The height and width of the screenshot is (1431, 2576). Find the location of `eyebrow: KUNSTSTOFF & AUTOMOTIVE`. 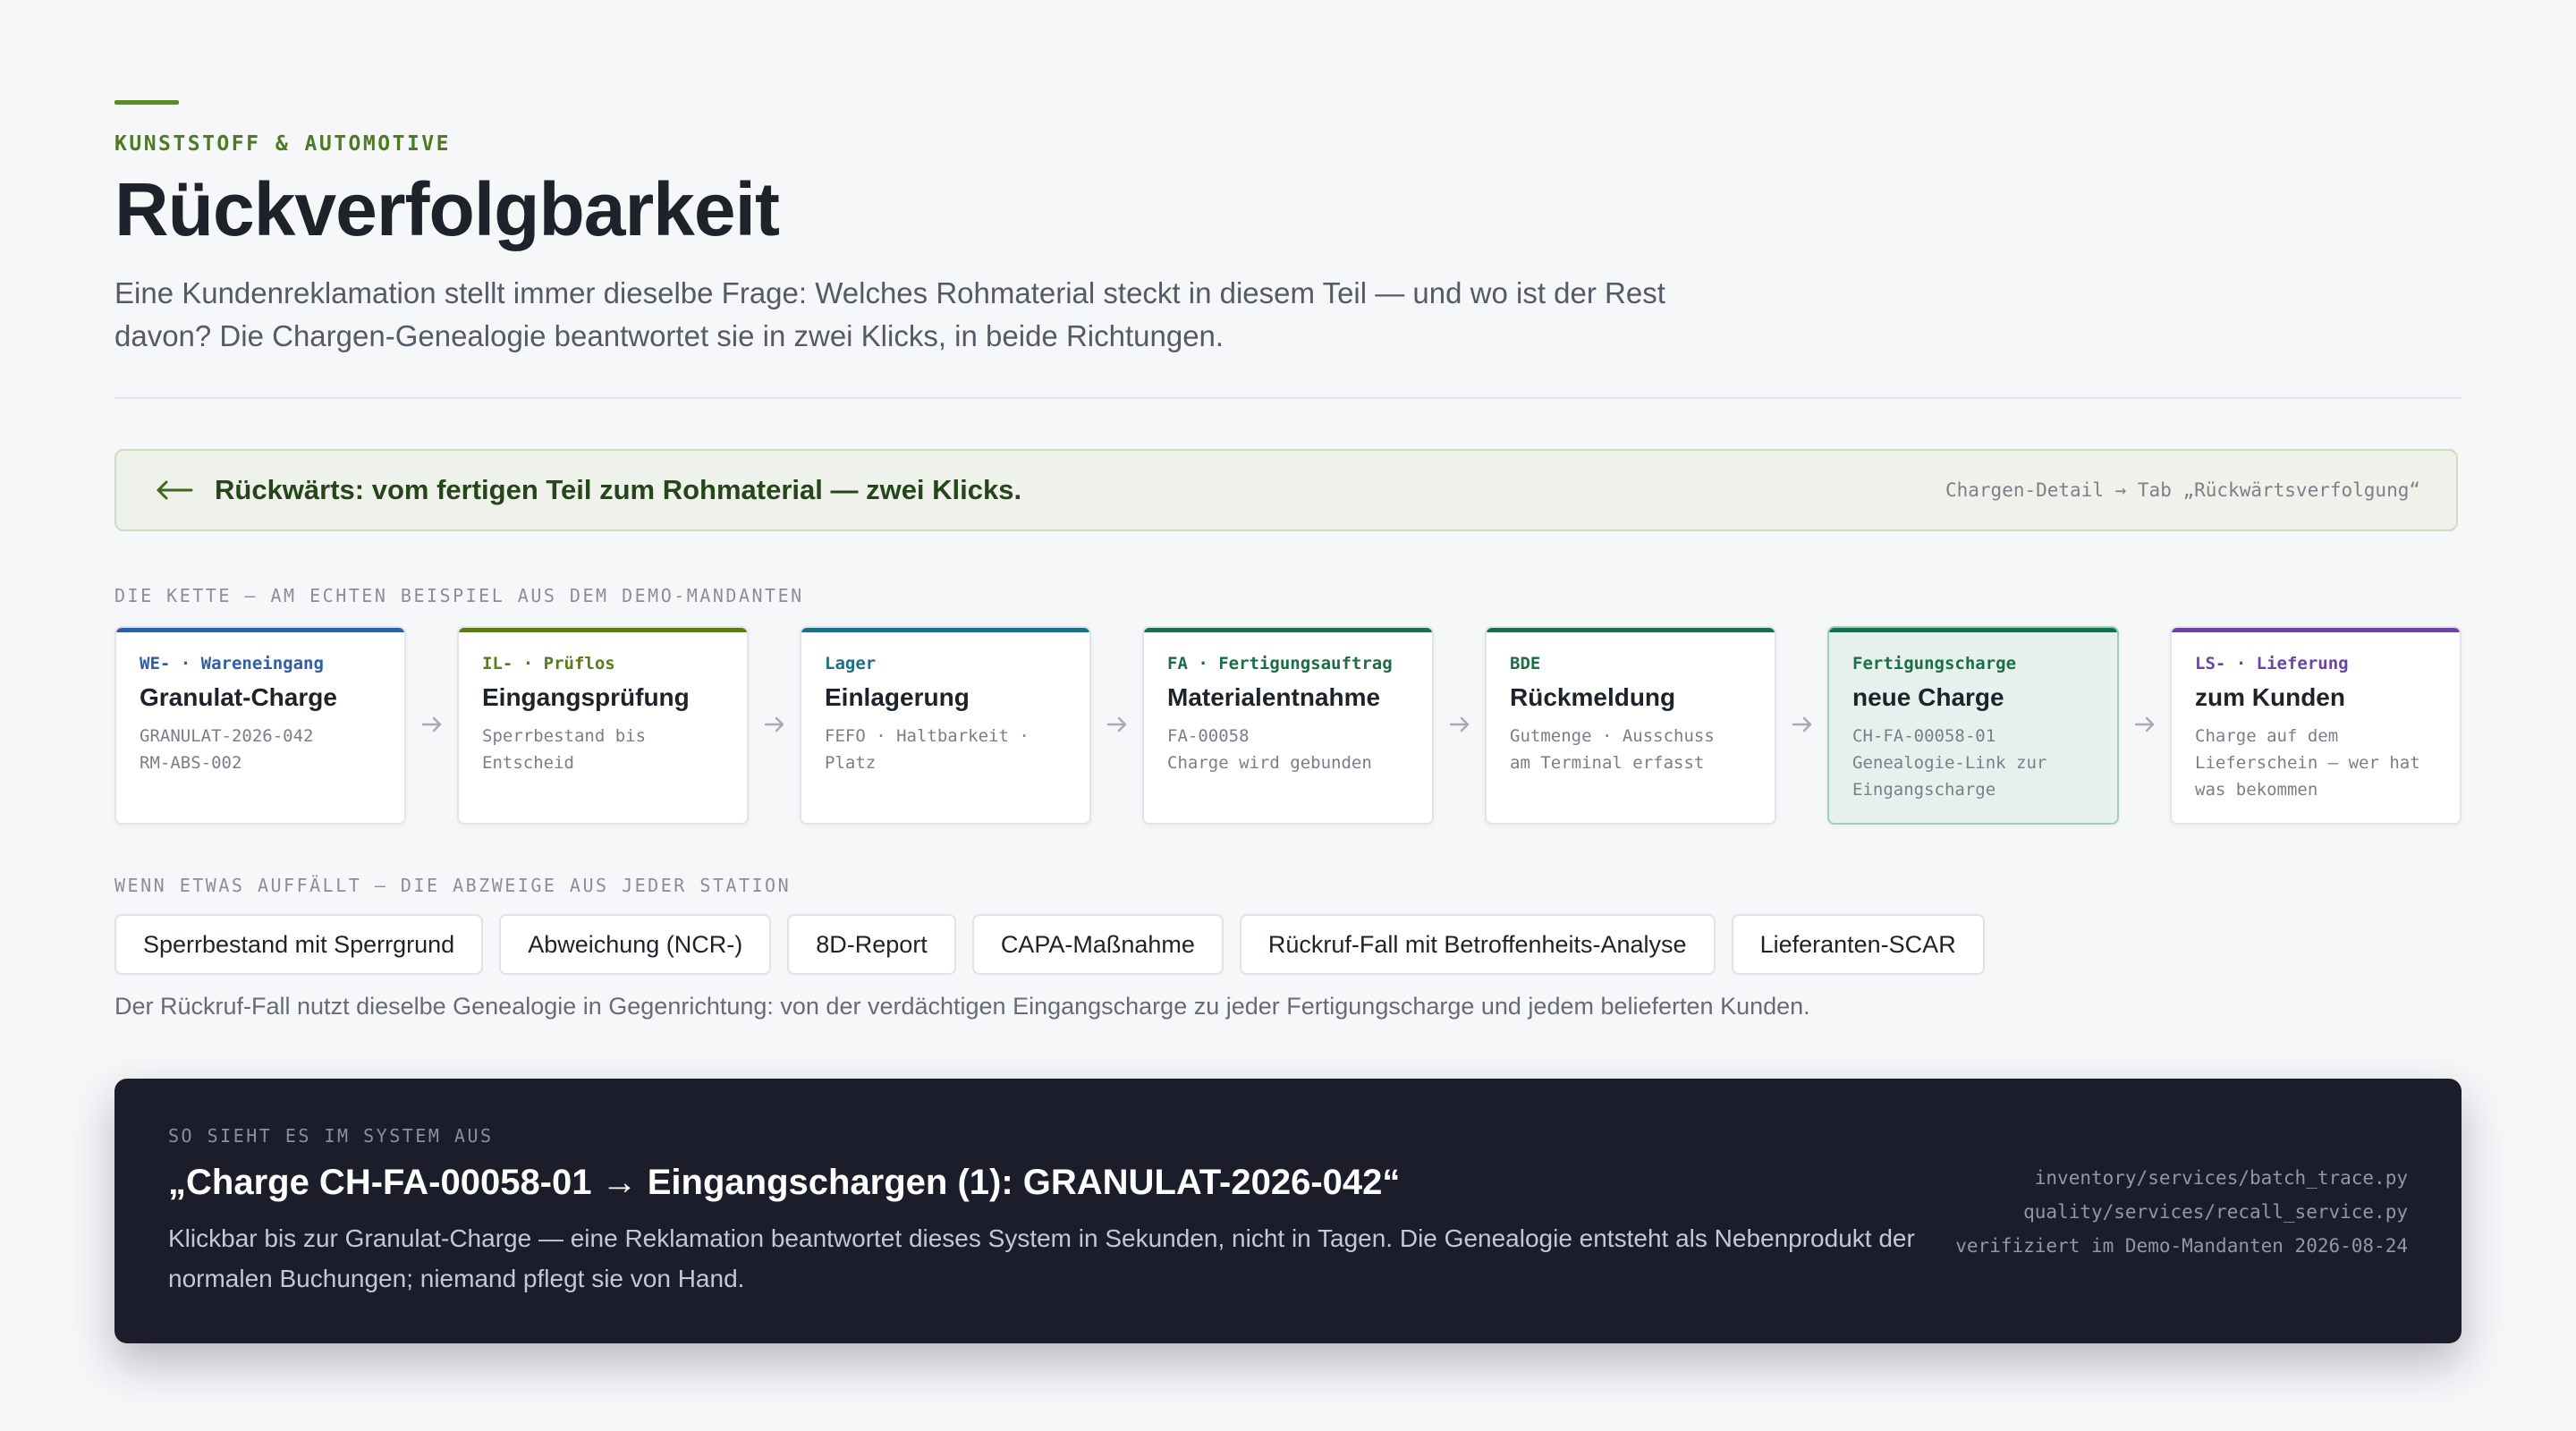

eyebrow: KUNSTSTOFF & AUTOMOTIVE is located at coordinates (282, 144).